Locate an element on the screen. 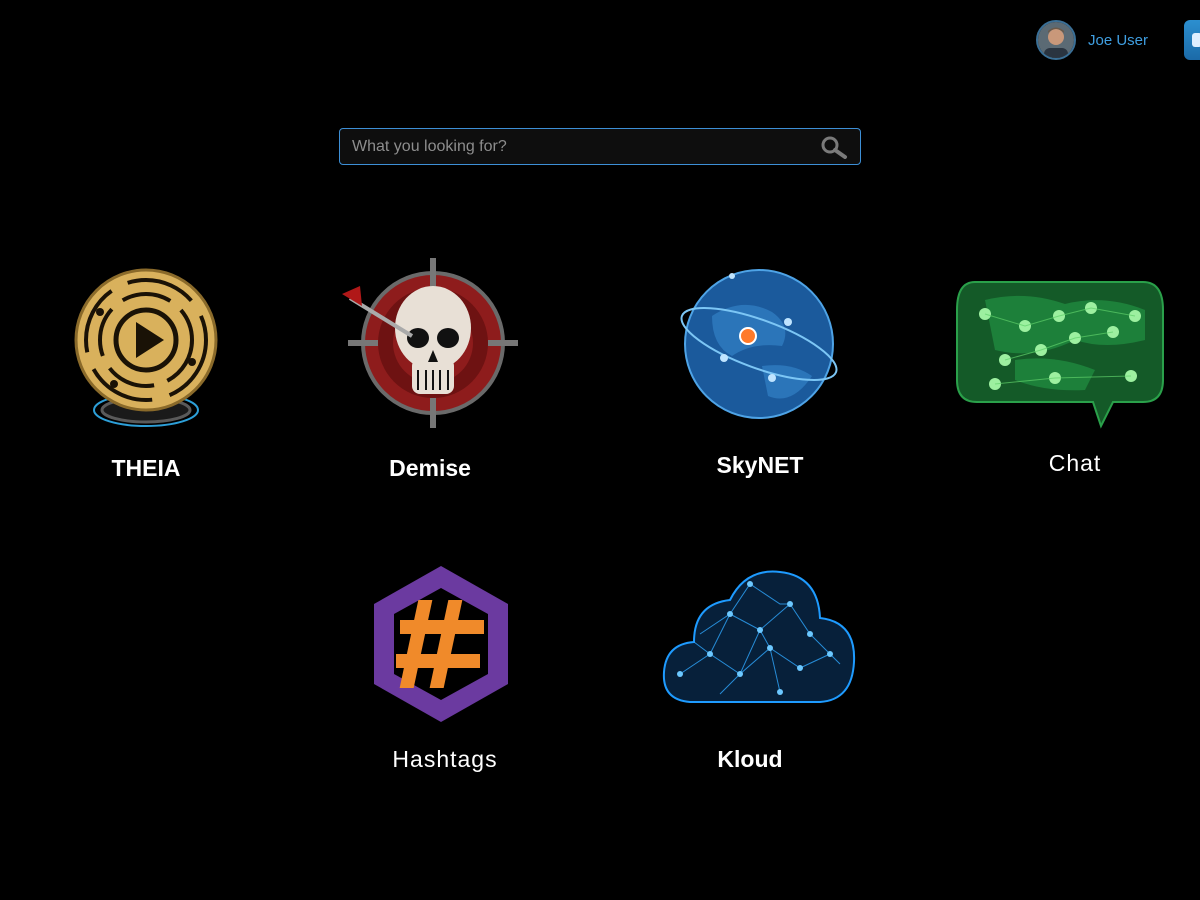 The width and height of the screenshot is (1200, 900). hashtag-icon is located at coordinates (441, 644).